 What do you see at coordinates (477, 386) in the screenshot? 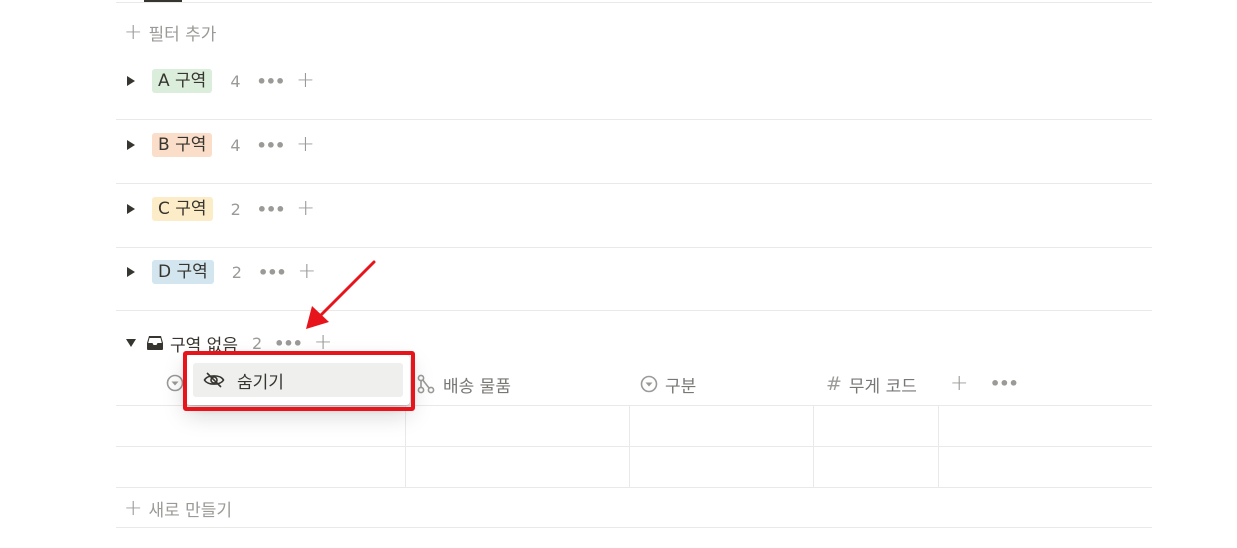
I see `column-header-label: 배송 물품` at bounding box center [477, 386].